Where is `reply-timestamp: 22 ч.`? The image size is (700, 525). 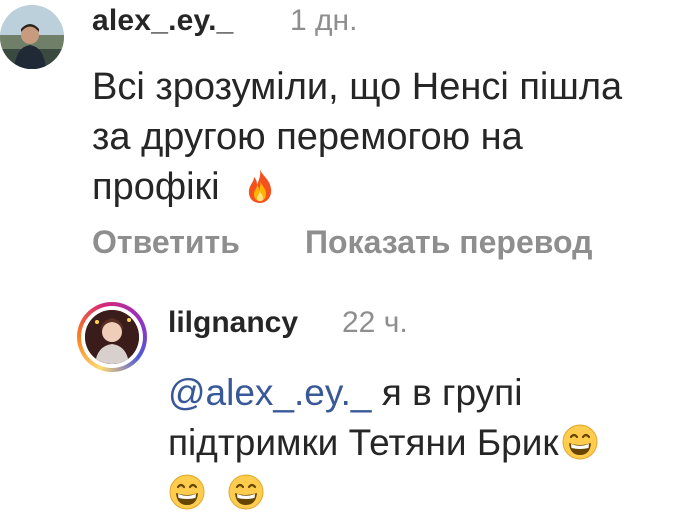
reply-timestamp: 22 ч. is located at coordinates (375, 322).